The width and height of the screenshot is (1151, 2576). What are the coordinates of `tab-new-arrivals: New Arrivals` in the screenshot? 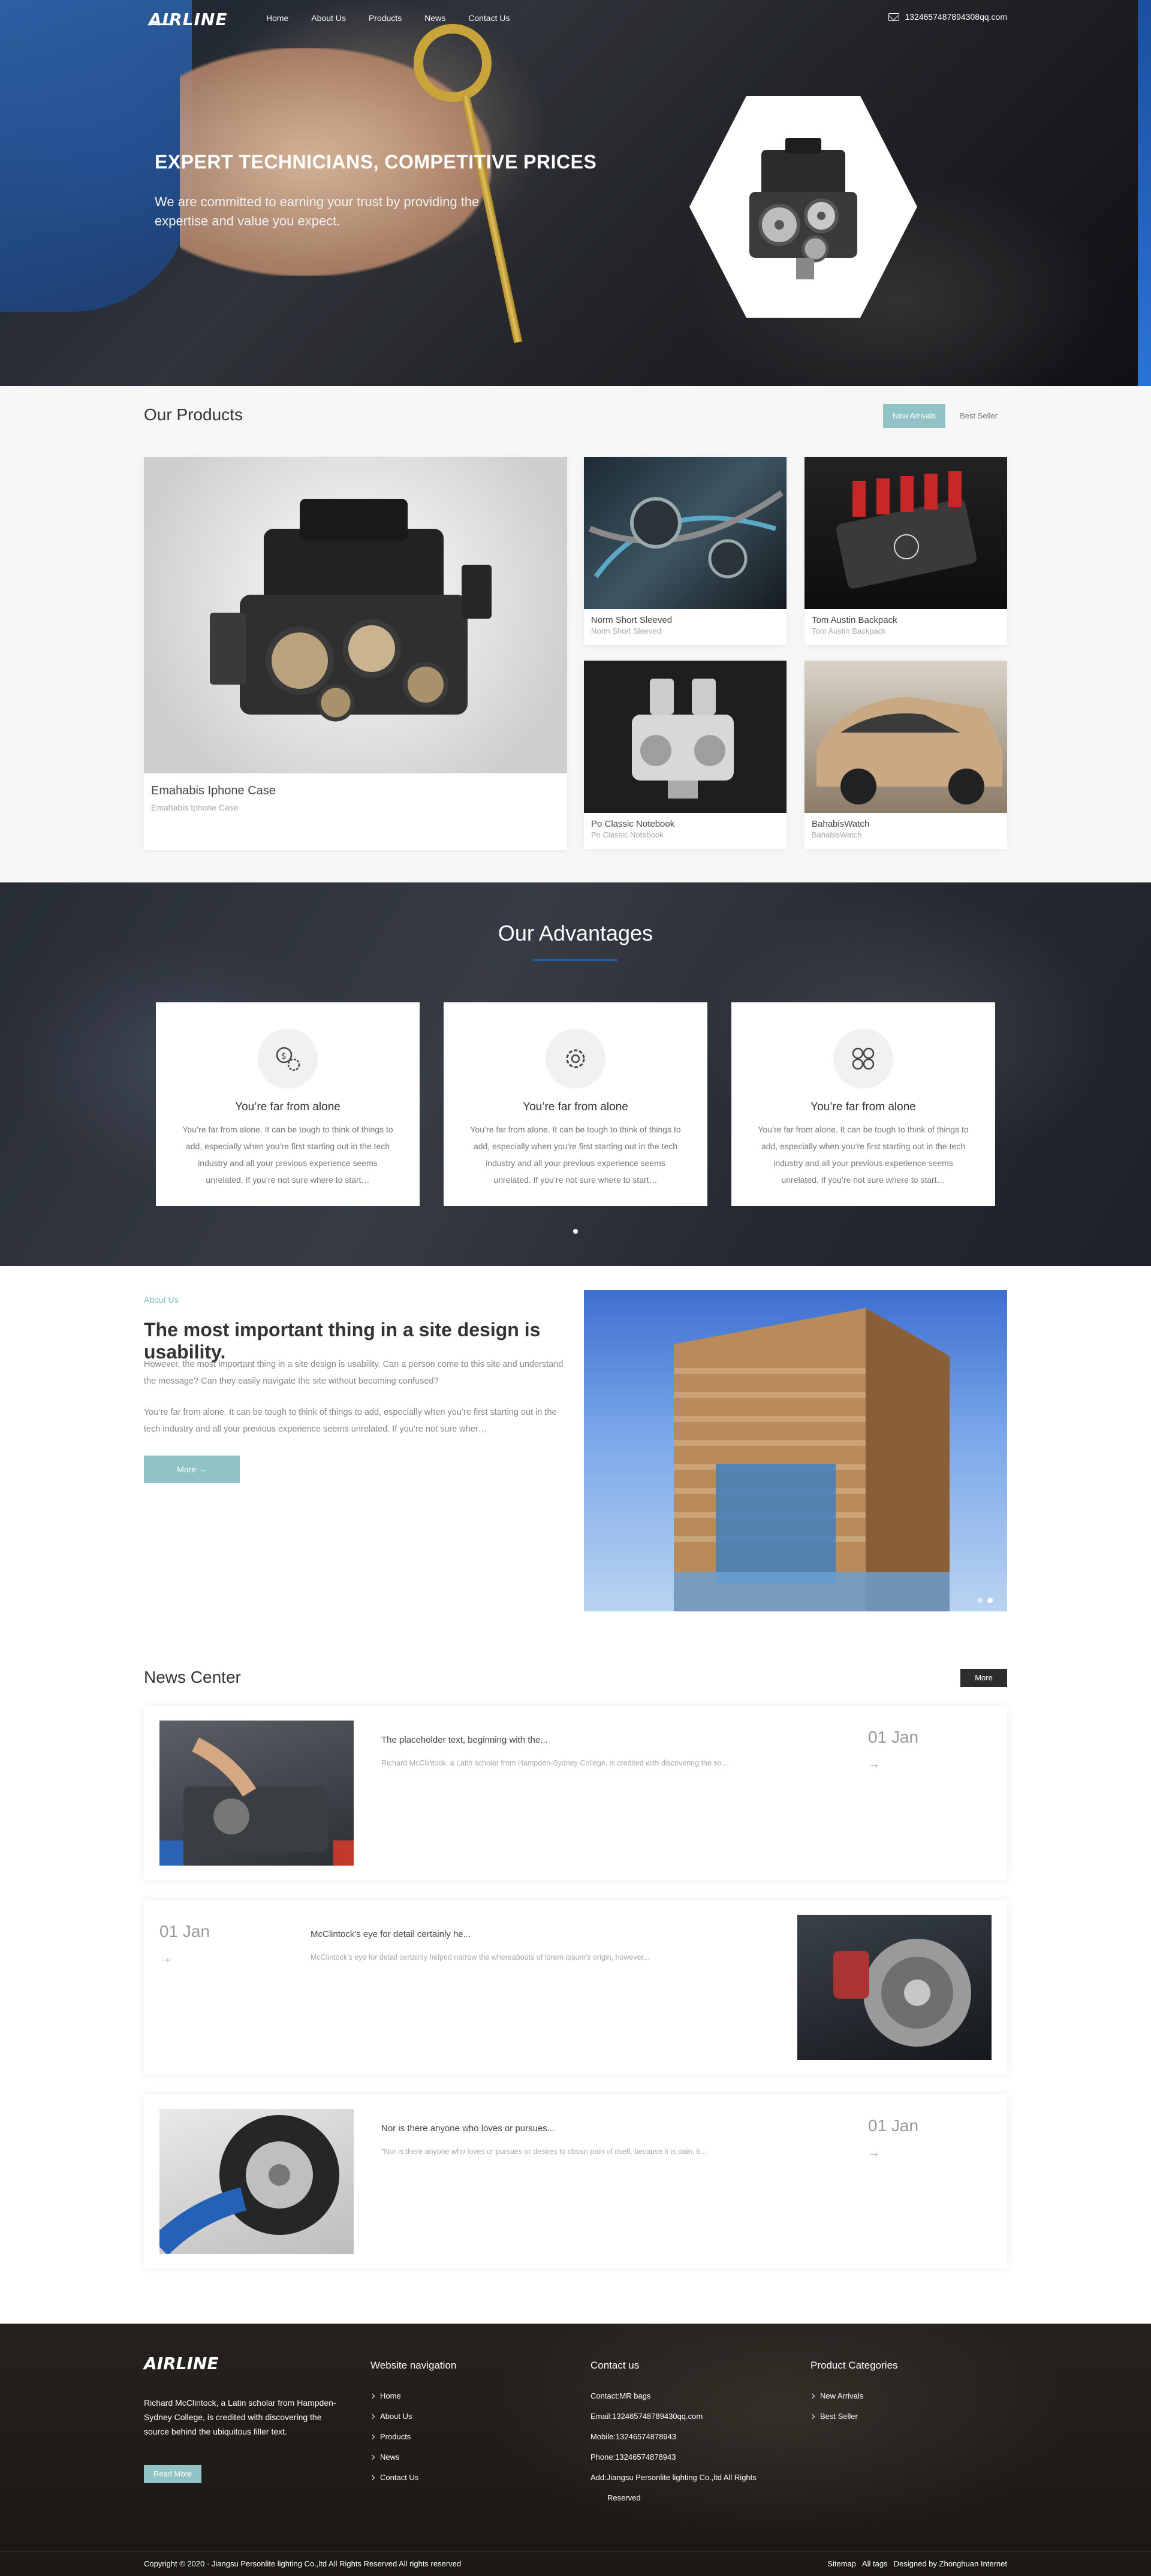 It's located at (914, 416).